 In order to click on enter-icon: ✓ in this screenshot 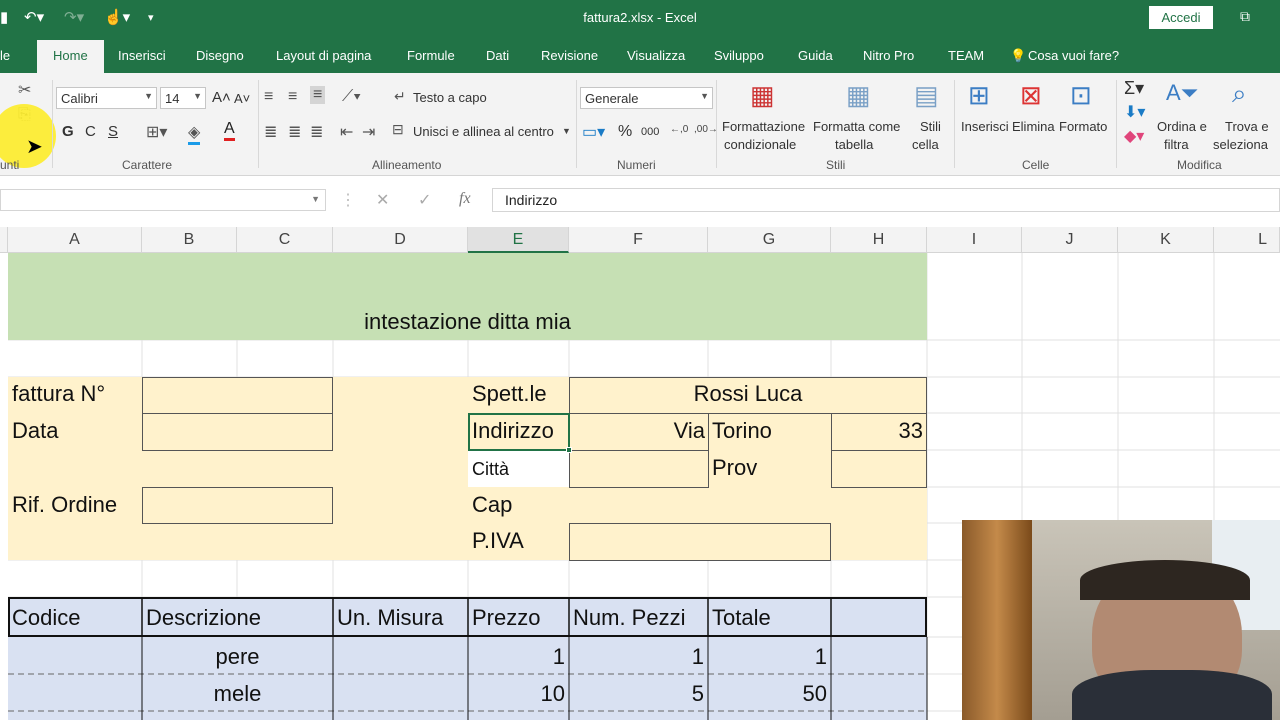, I will do `click(424, 200)`.